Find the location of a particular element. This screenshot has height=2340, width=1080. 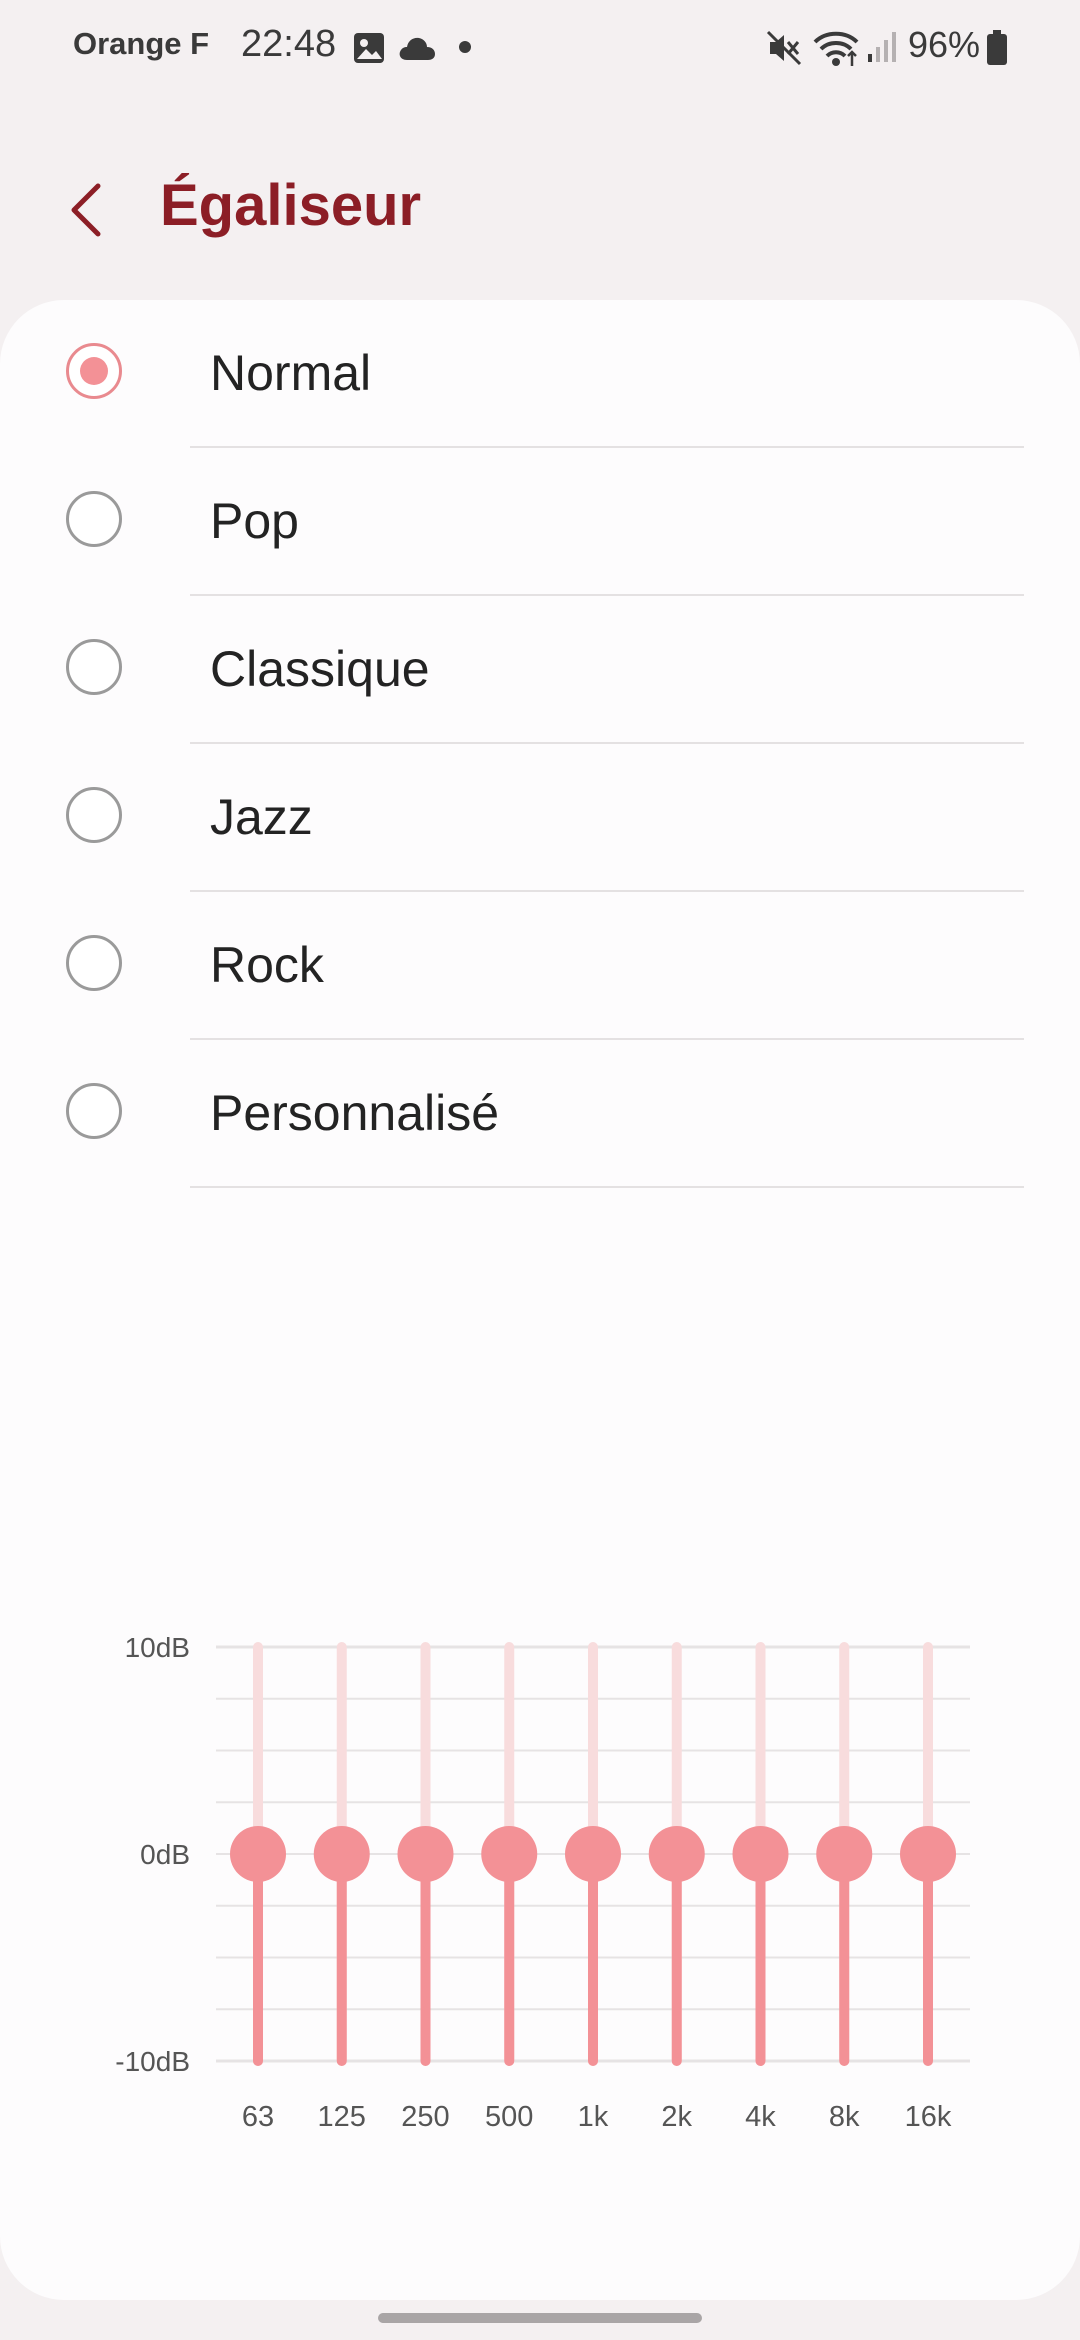

back-button is located at coordinates (88, 210).